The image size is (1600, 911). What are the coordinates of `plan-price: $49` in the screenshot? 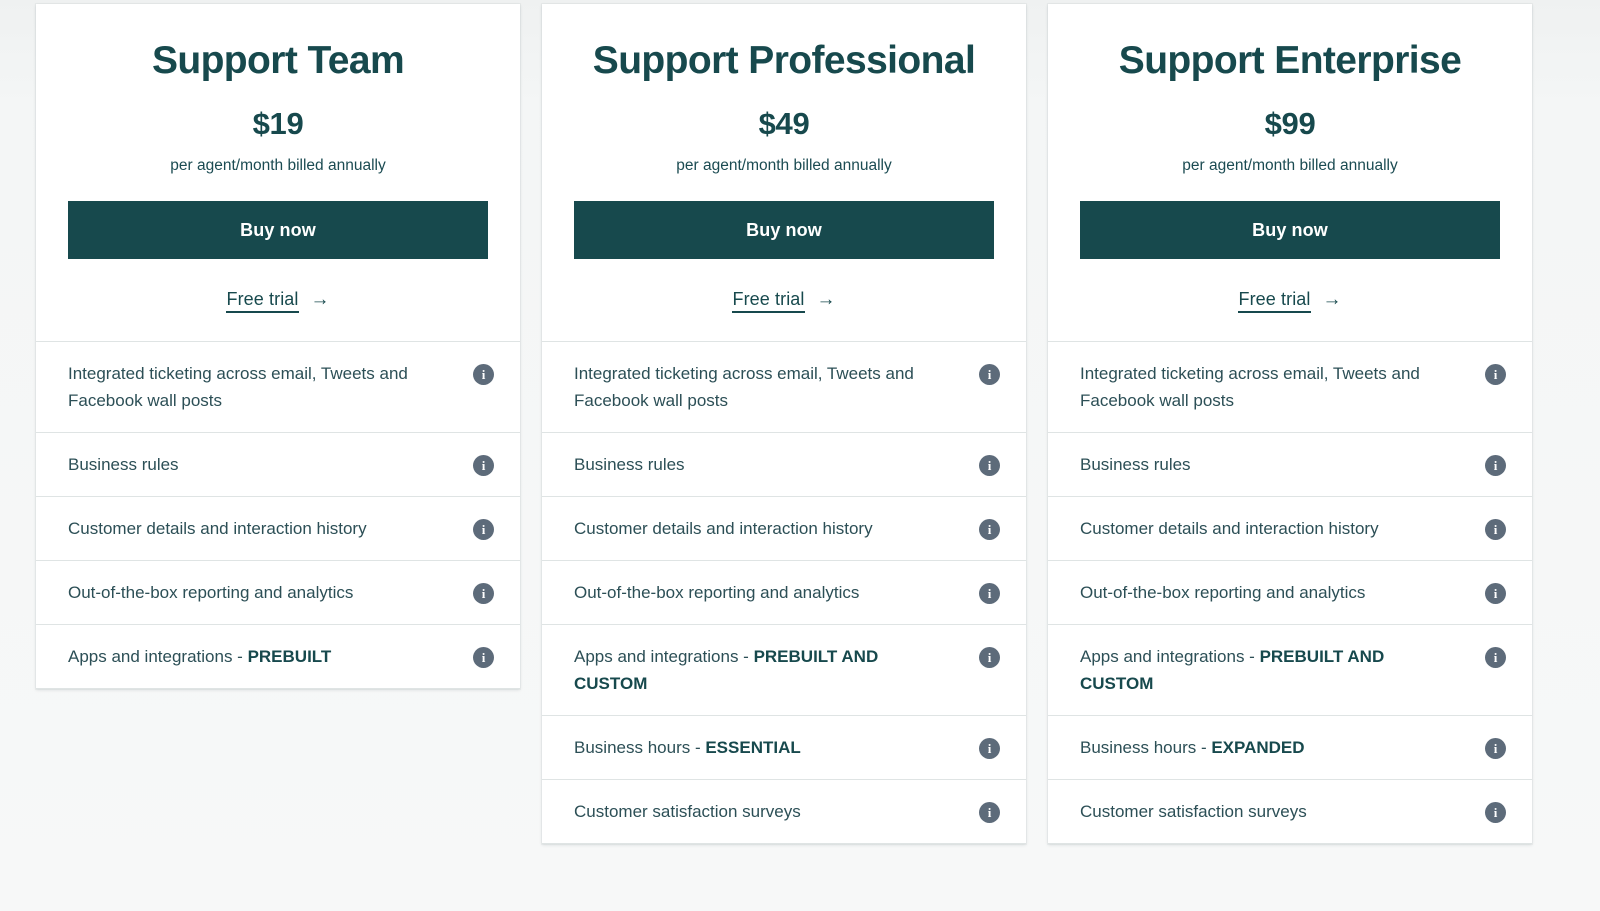 It's located at (784, 123).